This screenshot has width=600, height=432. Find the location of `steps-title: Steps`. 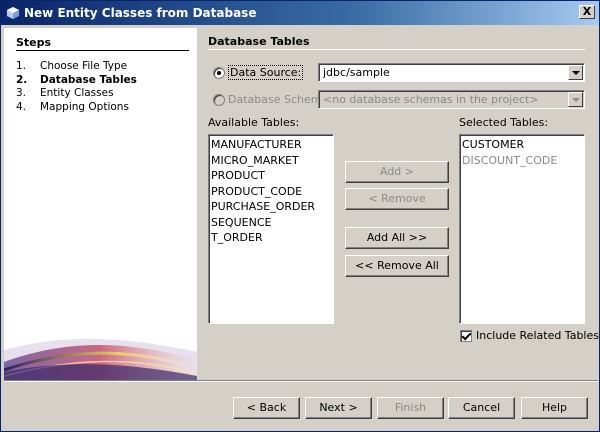

steps-title: Steps is located at coordinates (34, 42).